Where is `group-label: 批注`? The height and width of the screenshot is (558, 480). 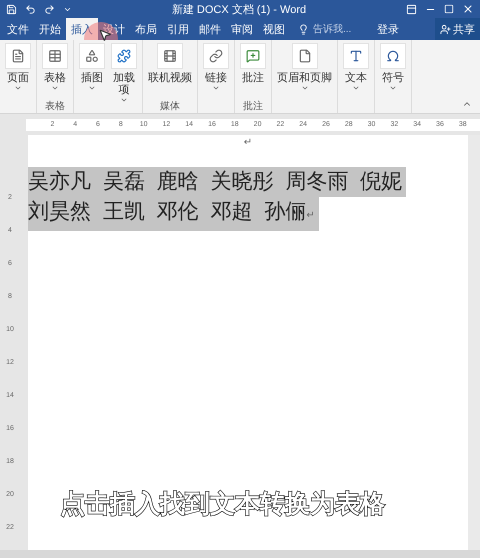 group-label: 批注 is located at coordinates (253, 106).